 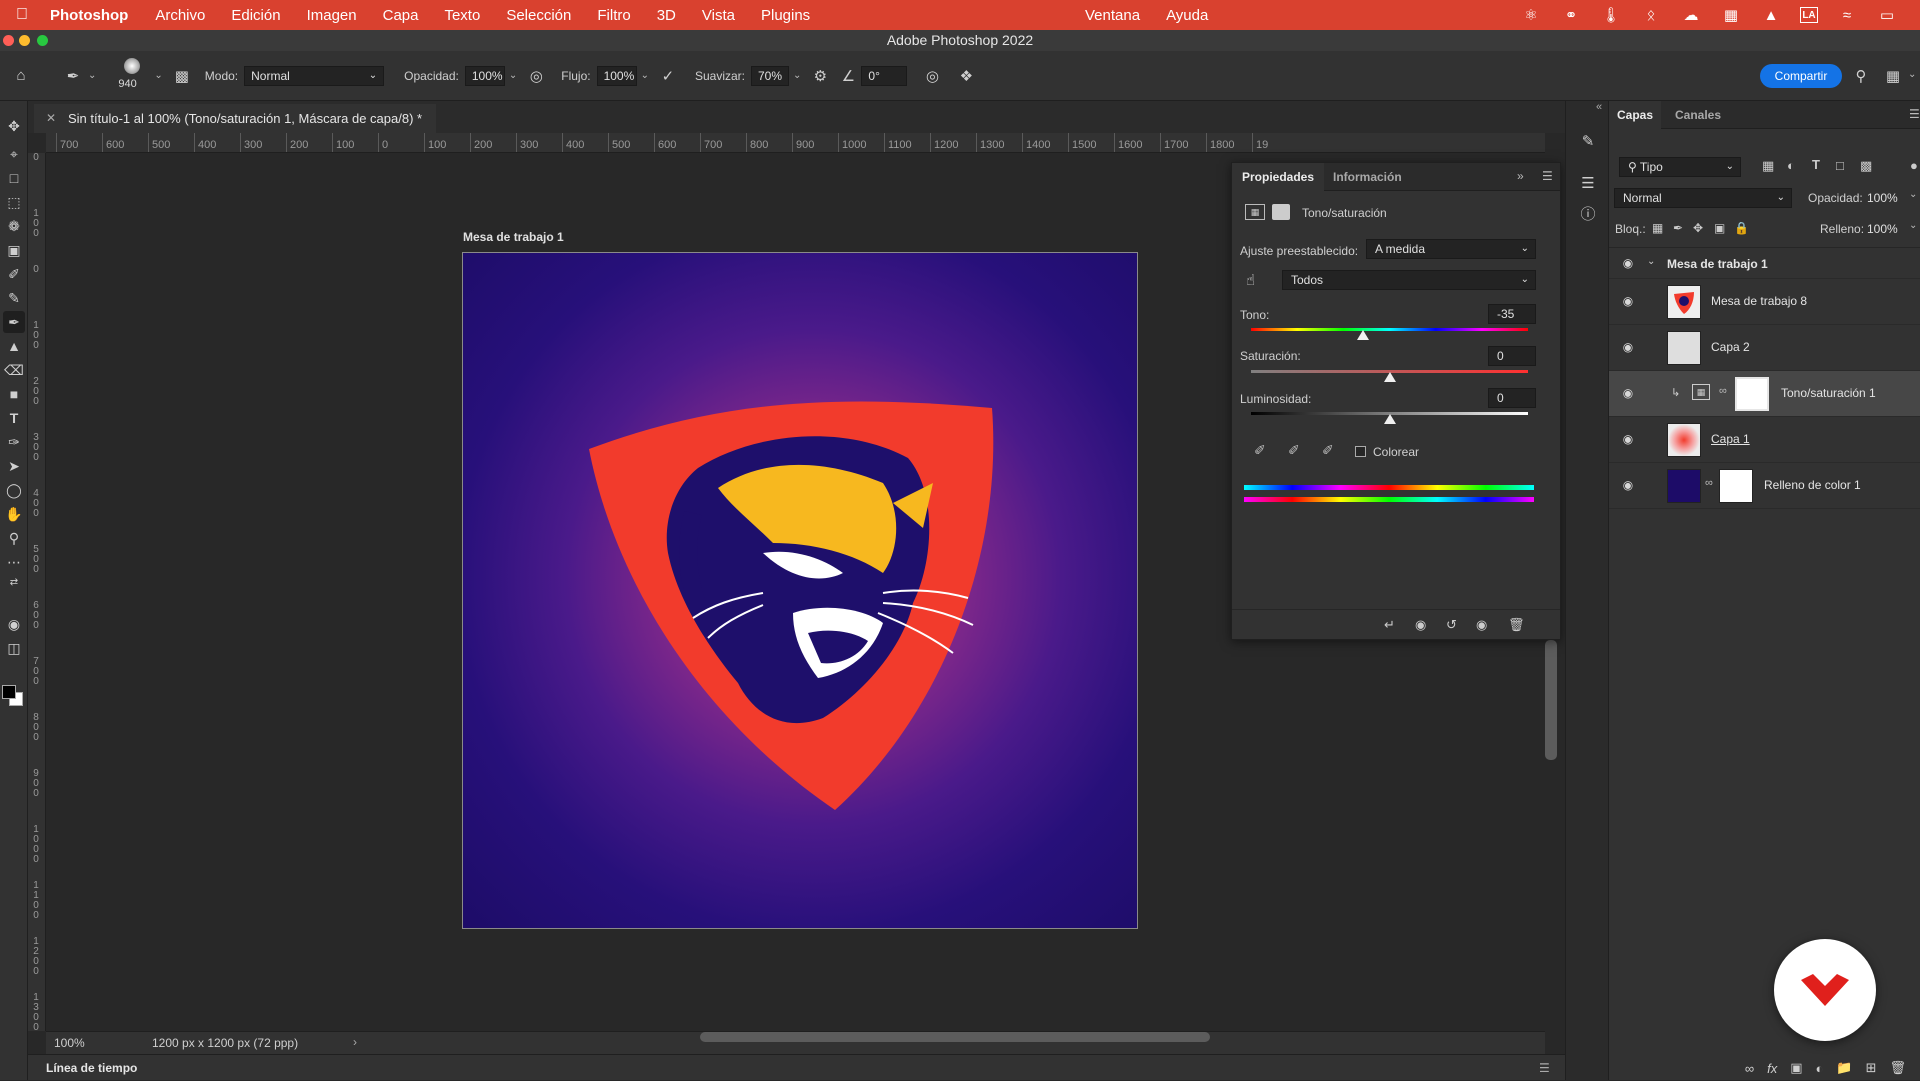 I want to click on lock-pixels-icon: ✒, so click(x=1678, y=228).